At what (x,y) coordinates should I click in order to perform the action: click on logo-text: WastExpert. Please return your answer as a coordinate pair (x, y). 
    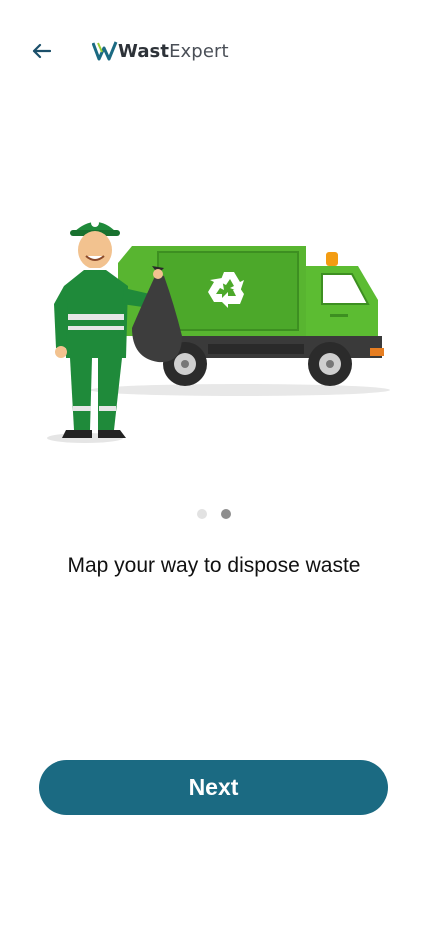
    Looking at the image, I should click on (173, 51).